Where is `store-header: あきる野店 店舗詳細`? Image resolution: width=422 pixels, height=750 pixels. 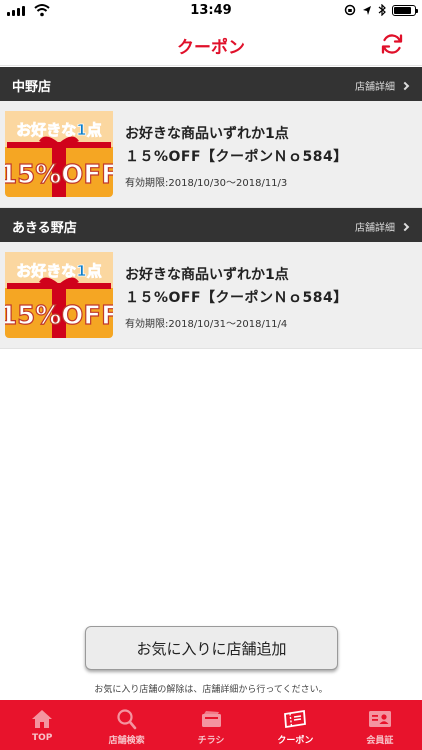
store-header: あきる野店 店舗詳細 is located at coordinates (211, 225).